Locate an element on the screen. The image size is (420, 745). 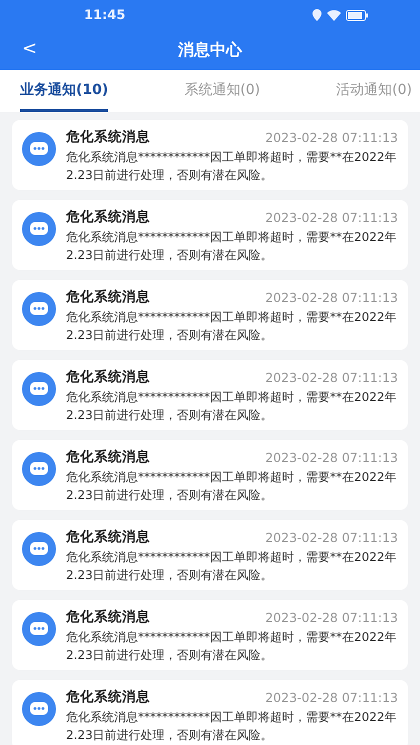
tab: 业务通知(10) is located at coordinates (64, 91).